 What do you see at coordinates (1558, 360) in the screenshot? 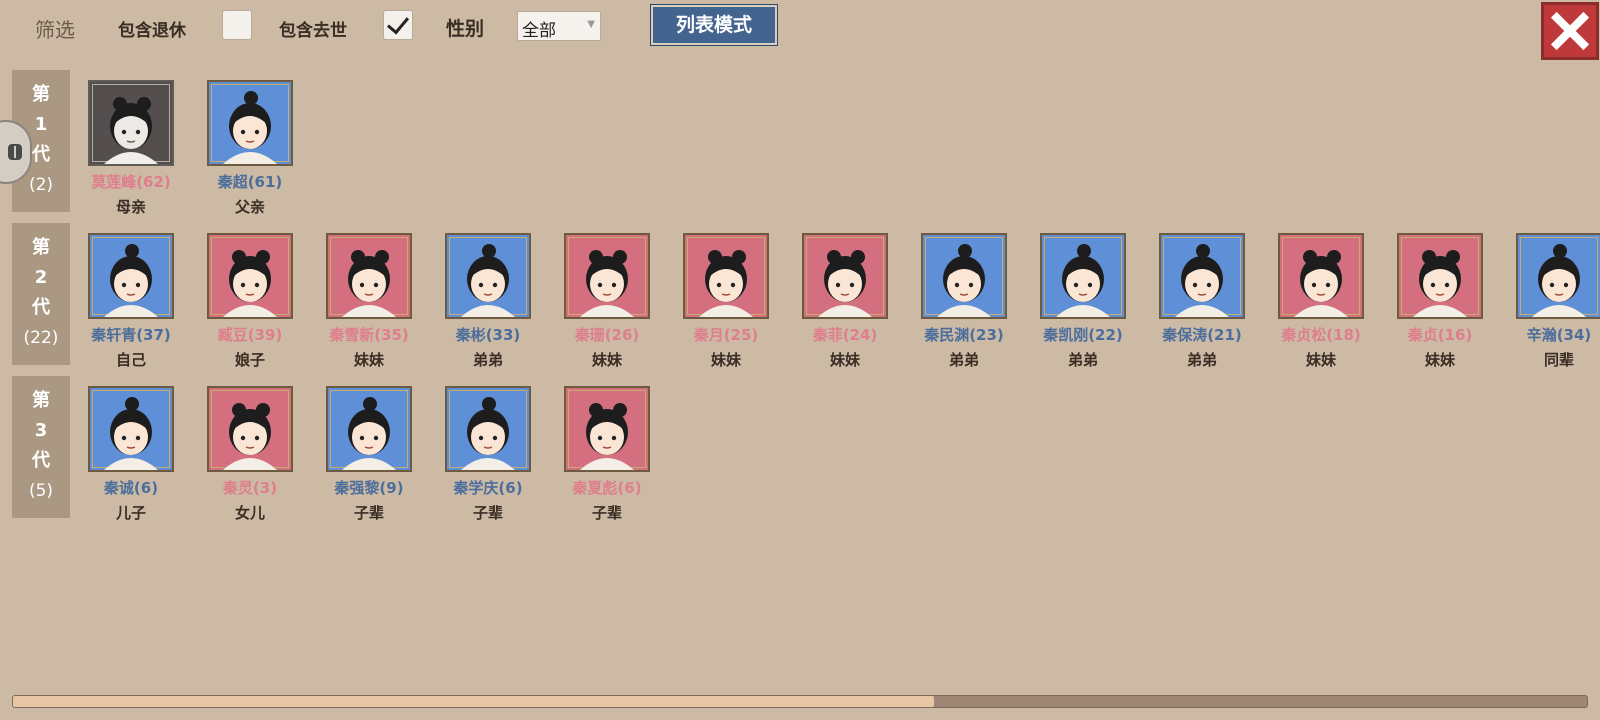
I see `member-relation: 同辈` at bounding box center [1558, 360].